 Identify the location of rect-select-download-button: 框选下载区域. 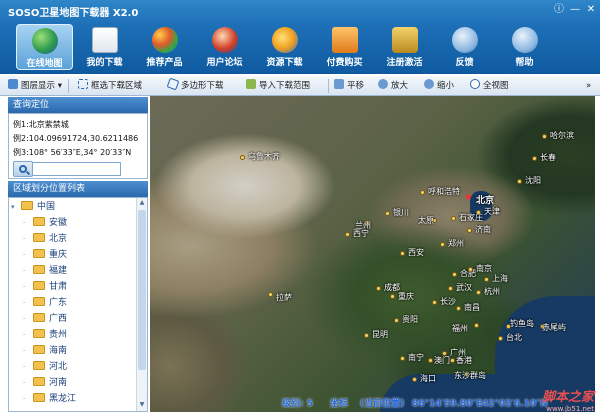
(110, 86).